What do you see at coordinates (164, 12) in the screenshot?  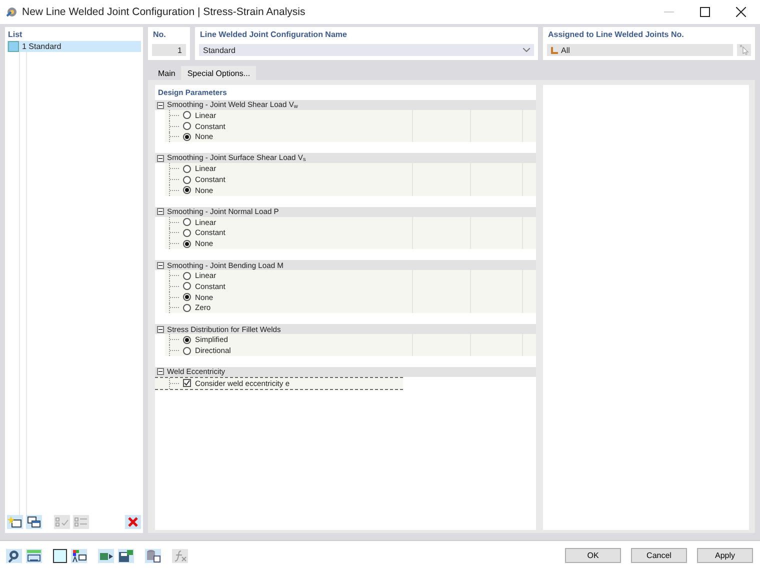 I see `window-title: New Line Welded Joint Configuration | Stress-Strain Analysis` at bounding box center [164, 12].